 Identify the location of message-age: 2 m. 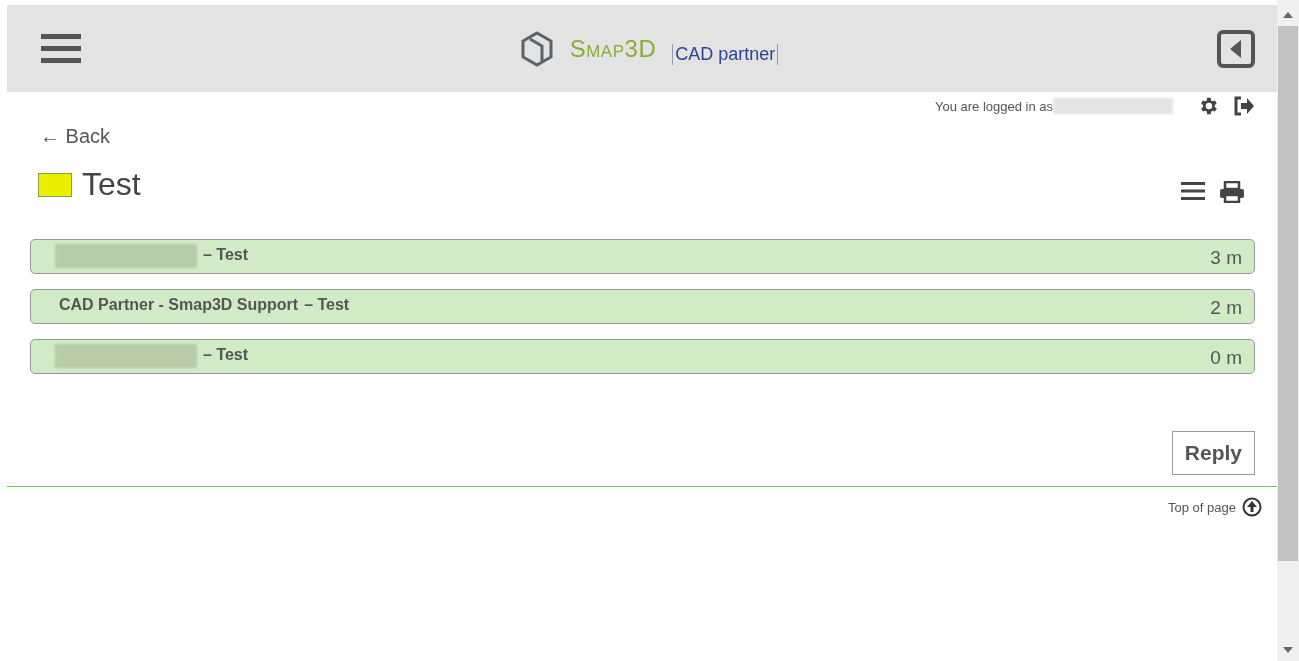
(1226, 308).